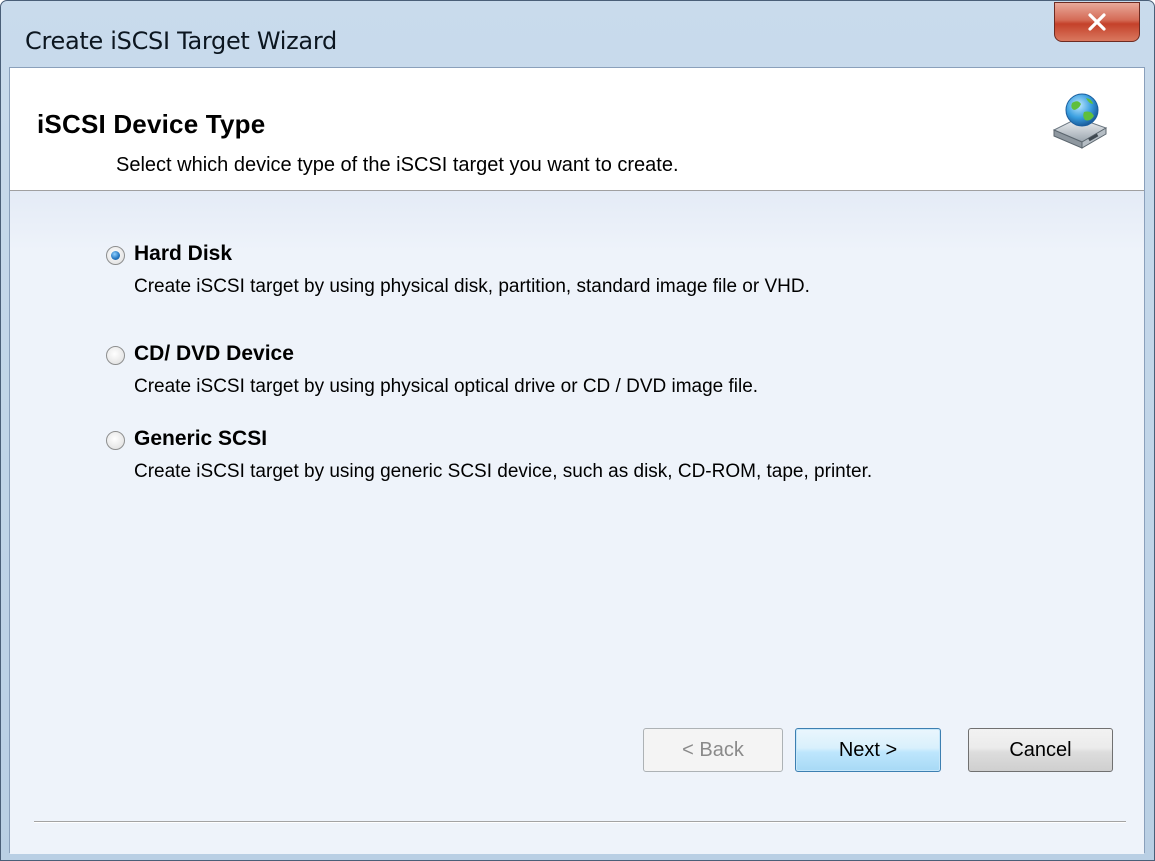 The width and height of the screenshot is (1155, 861). I want to click on footer-divider, so click(580, 822).